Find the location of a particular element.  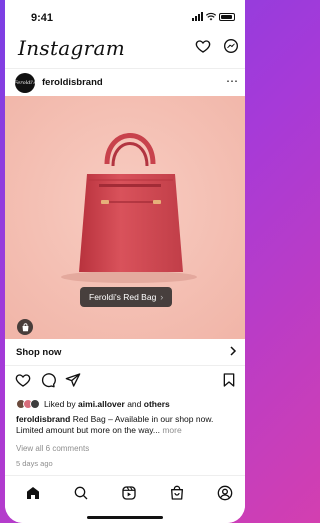

liked-by-prefix: Liked by is located at coordinates (60, 404).